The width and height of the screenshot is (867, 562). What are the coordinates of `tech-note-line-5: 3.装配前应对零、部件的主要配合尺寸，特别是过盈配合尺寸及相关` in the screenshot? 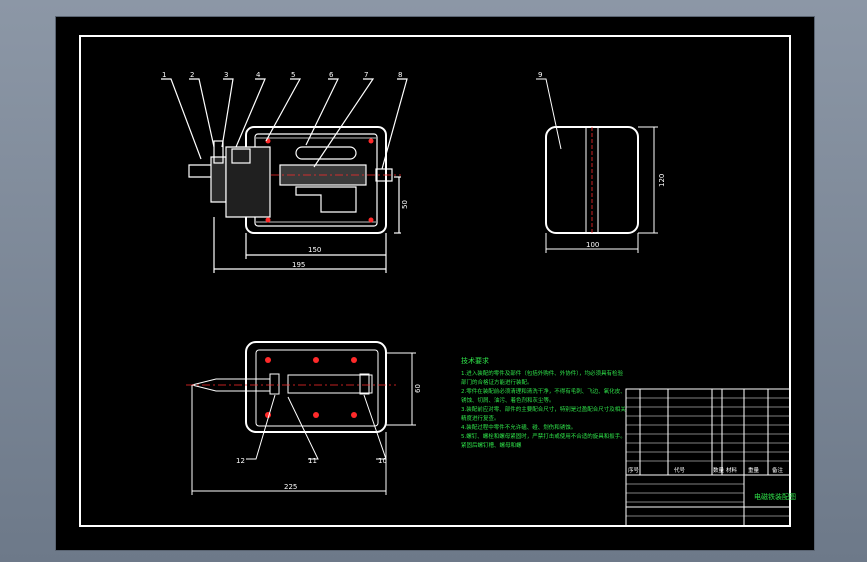 It's located at (543, 409).